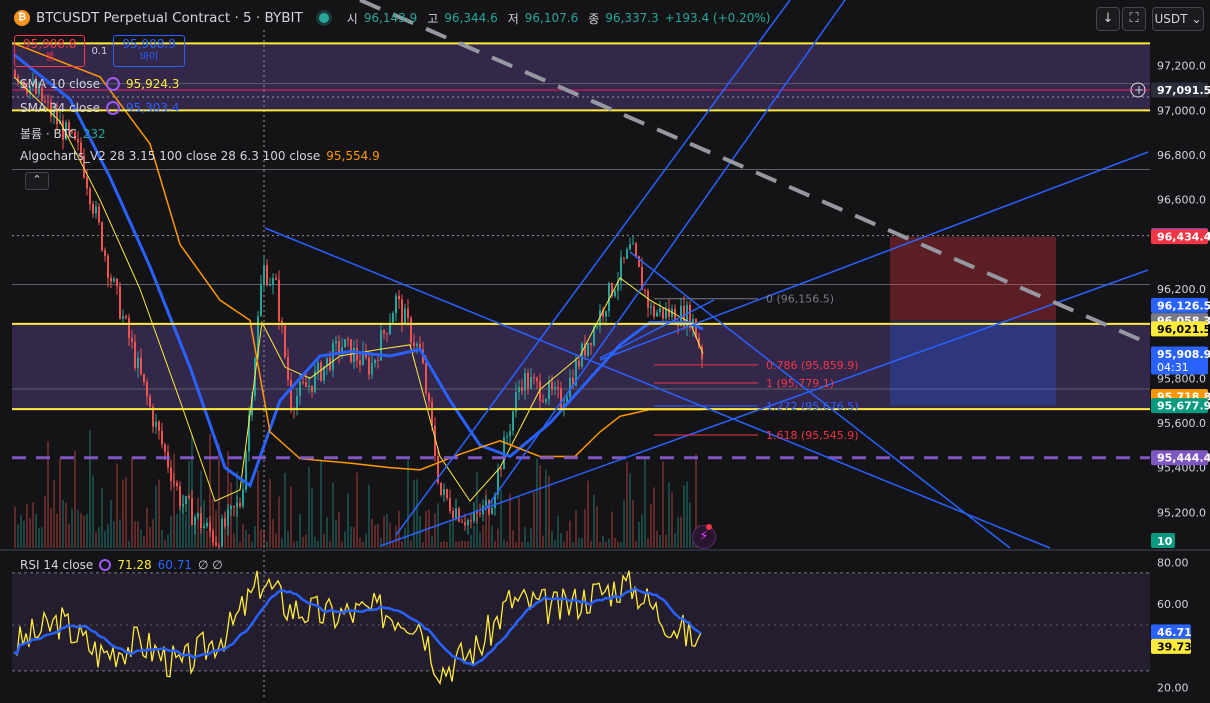  I want to click on currency-select: USDT ⌄, so click(1178, 19).